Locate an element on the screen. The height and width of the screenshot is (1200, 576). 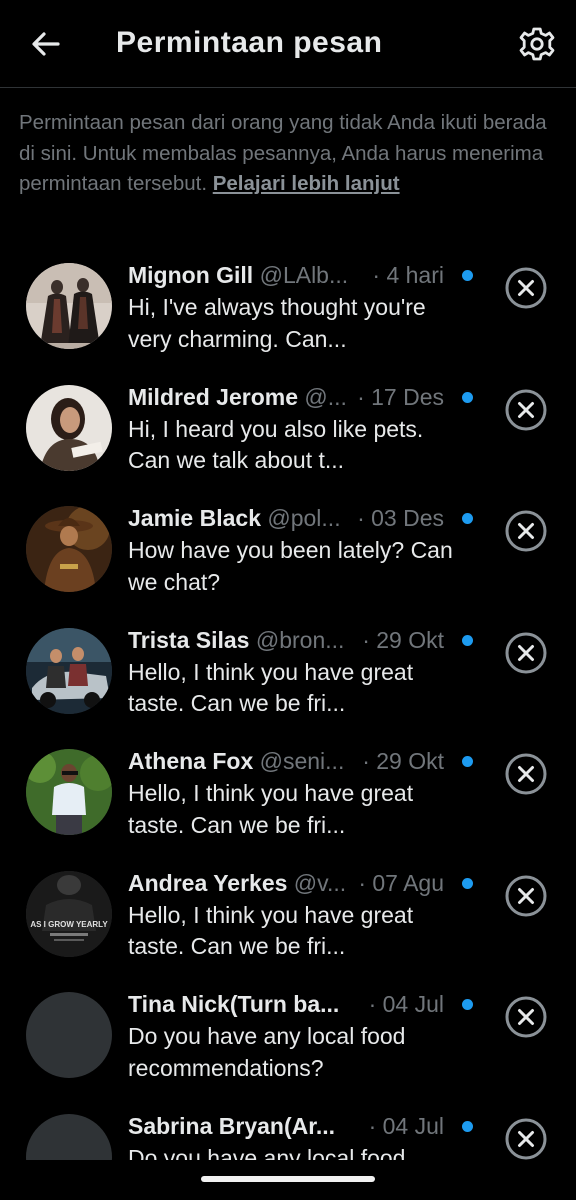
sender-name: Mildred Jerome is located at coordinates (213, 396).